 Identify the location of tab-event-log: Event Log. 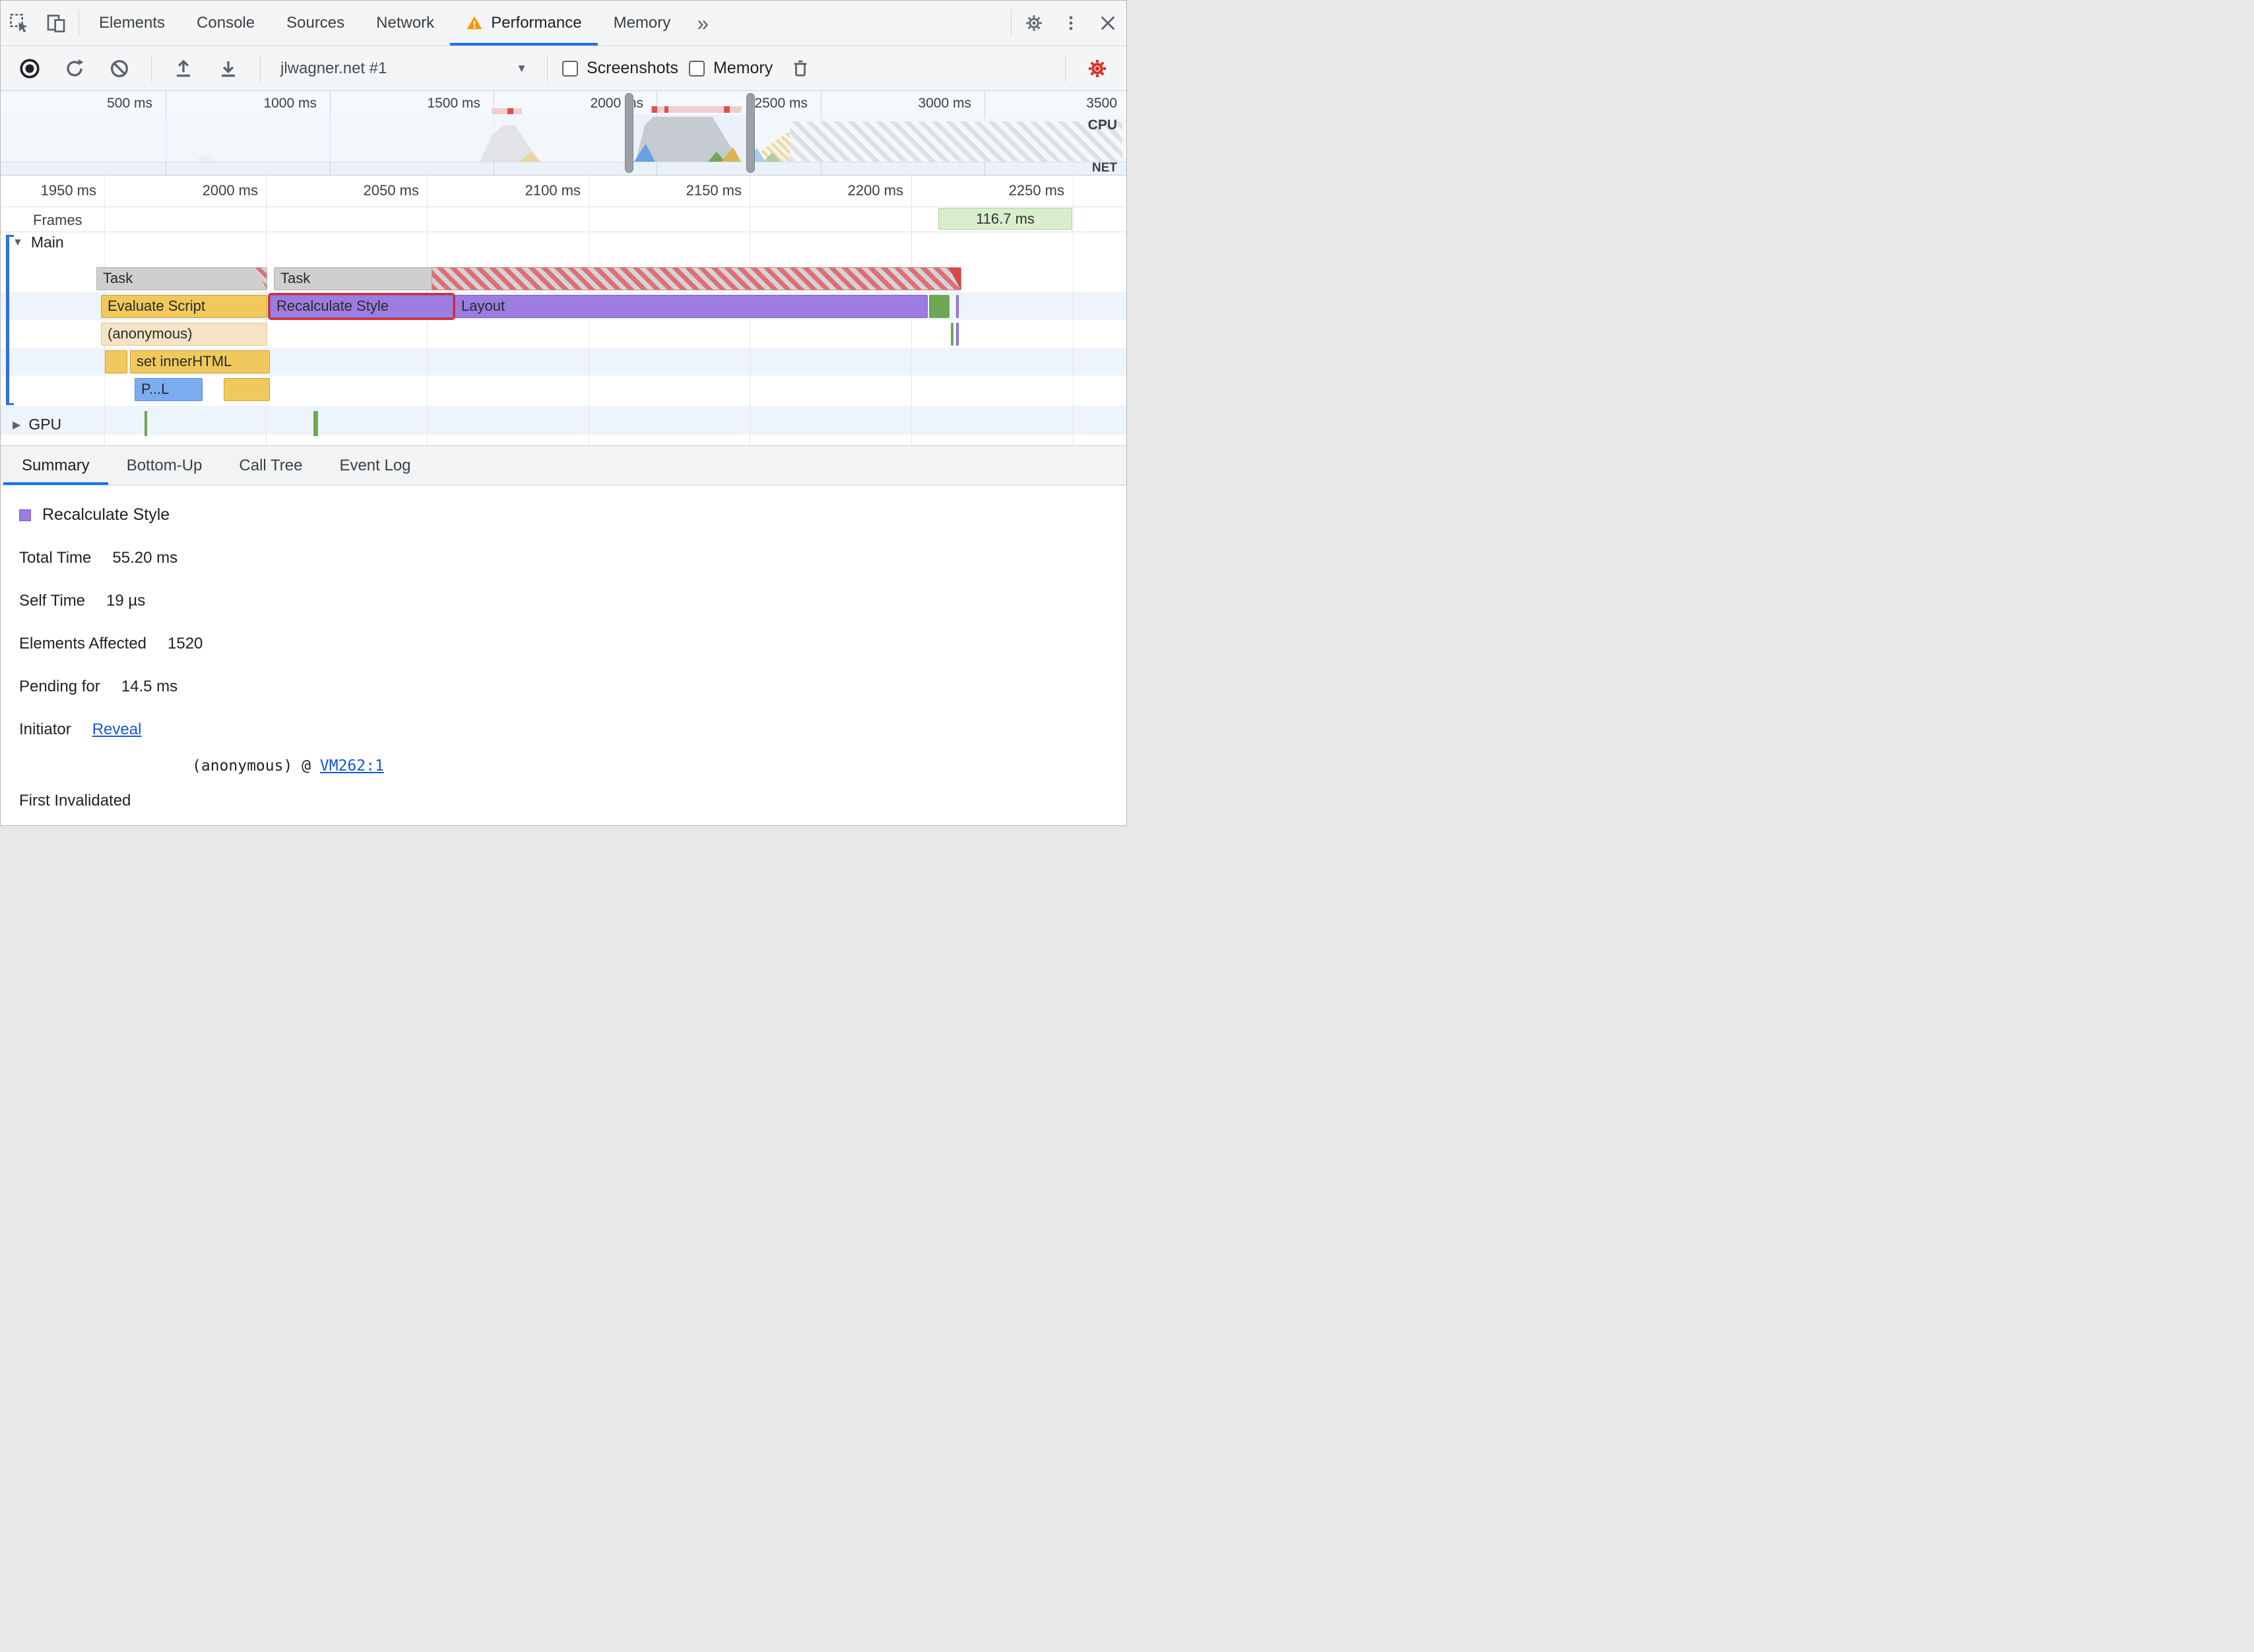
(375, 465).